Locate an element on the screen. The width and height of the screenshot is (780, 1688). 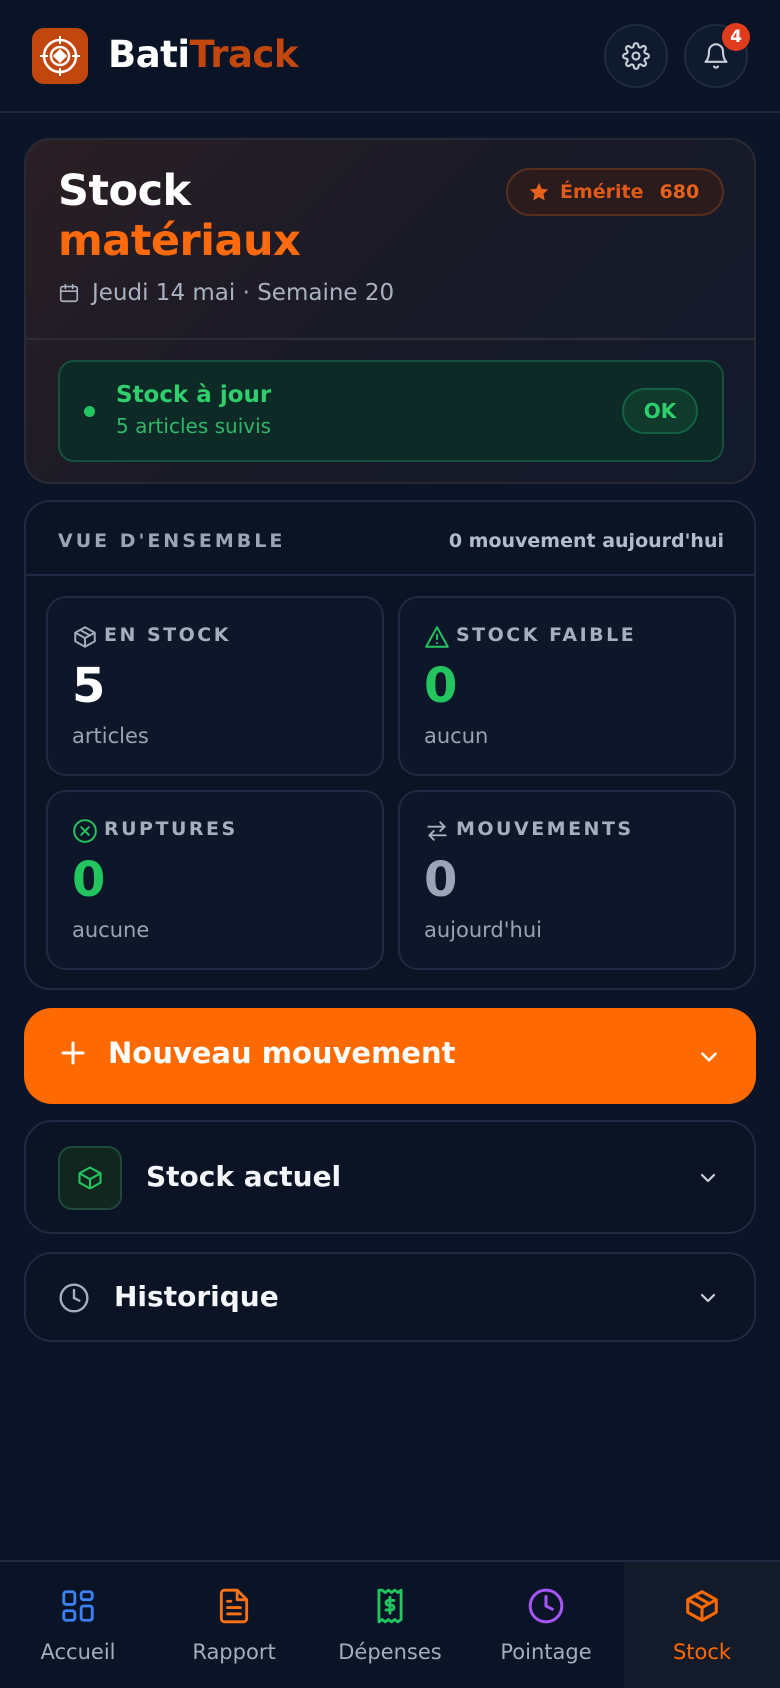
date-row: Jeudi 14 mai · Semaine 20 is located at coordinates (226, 293).